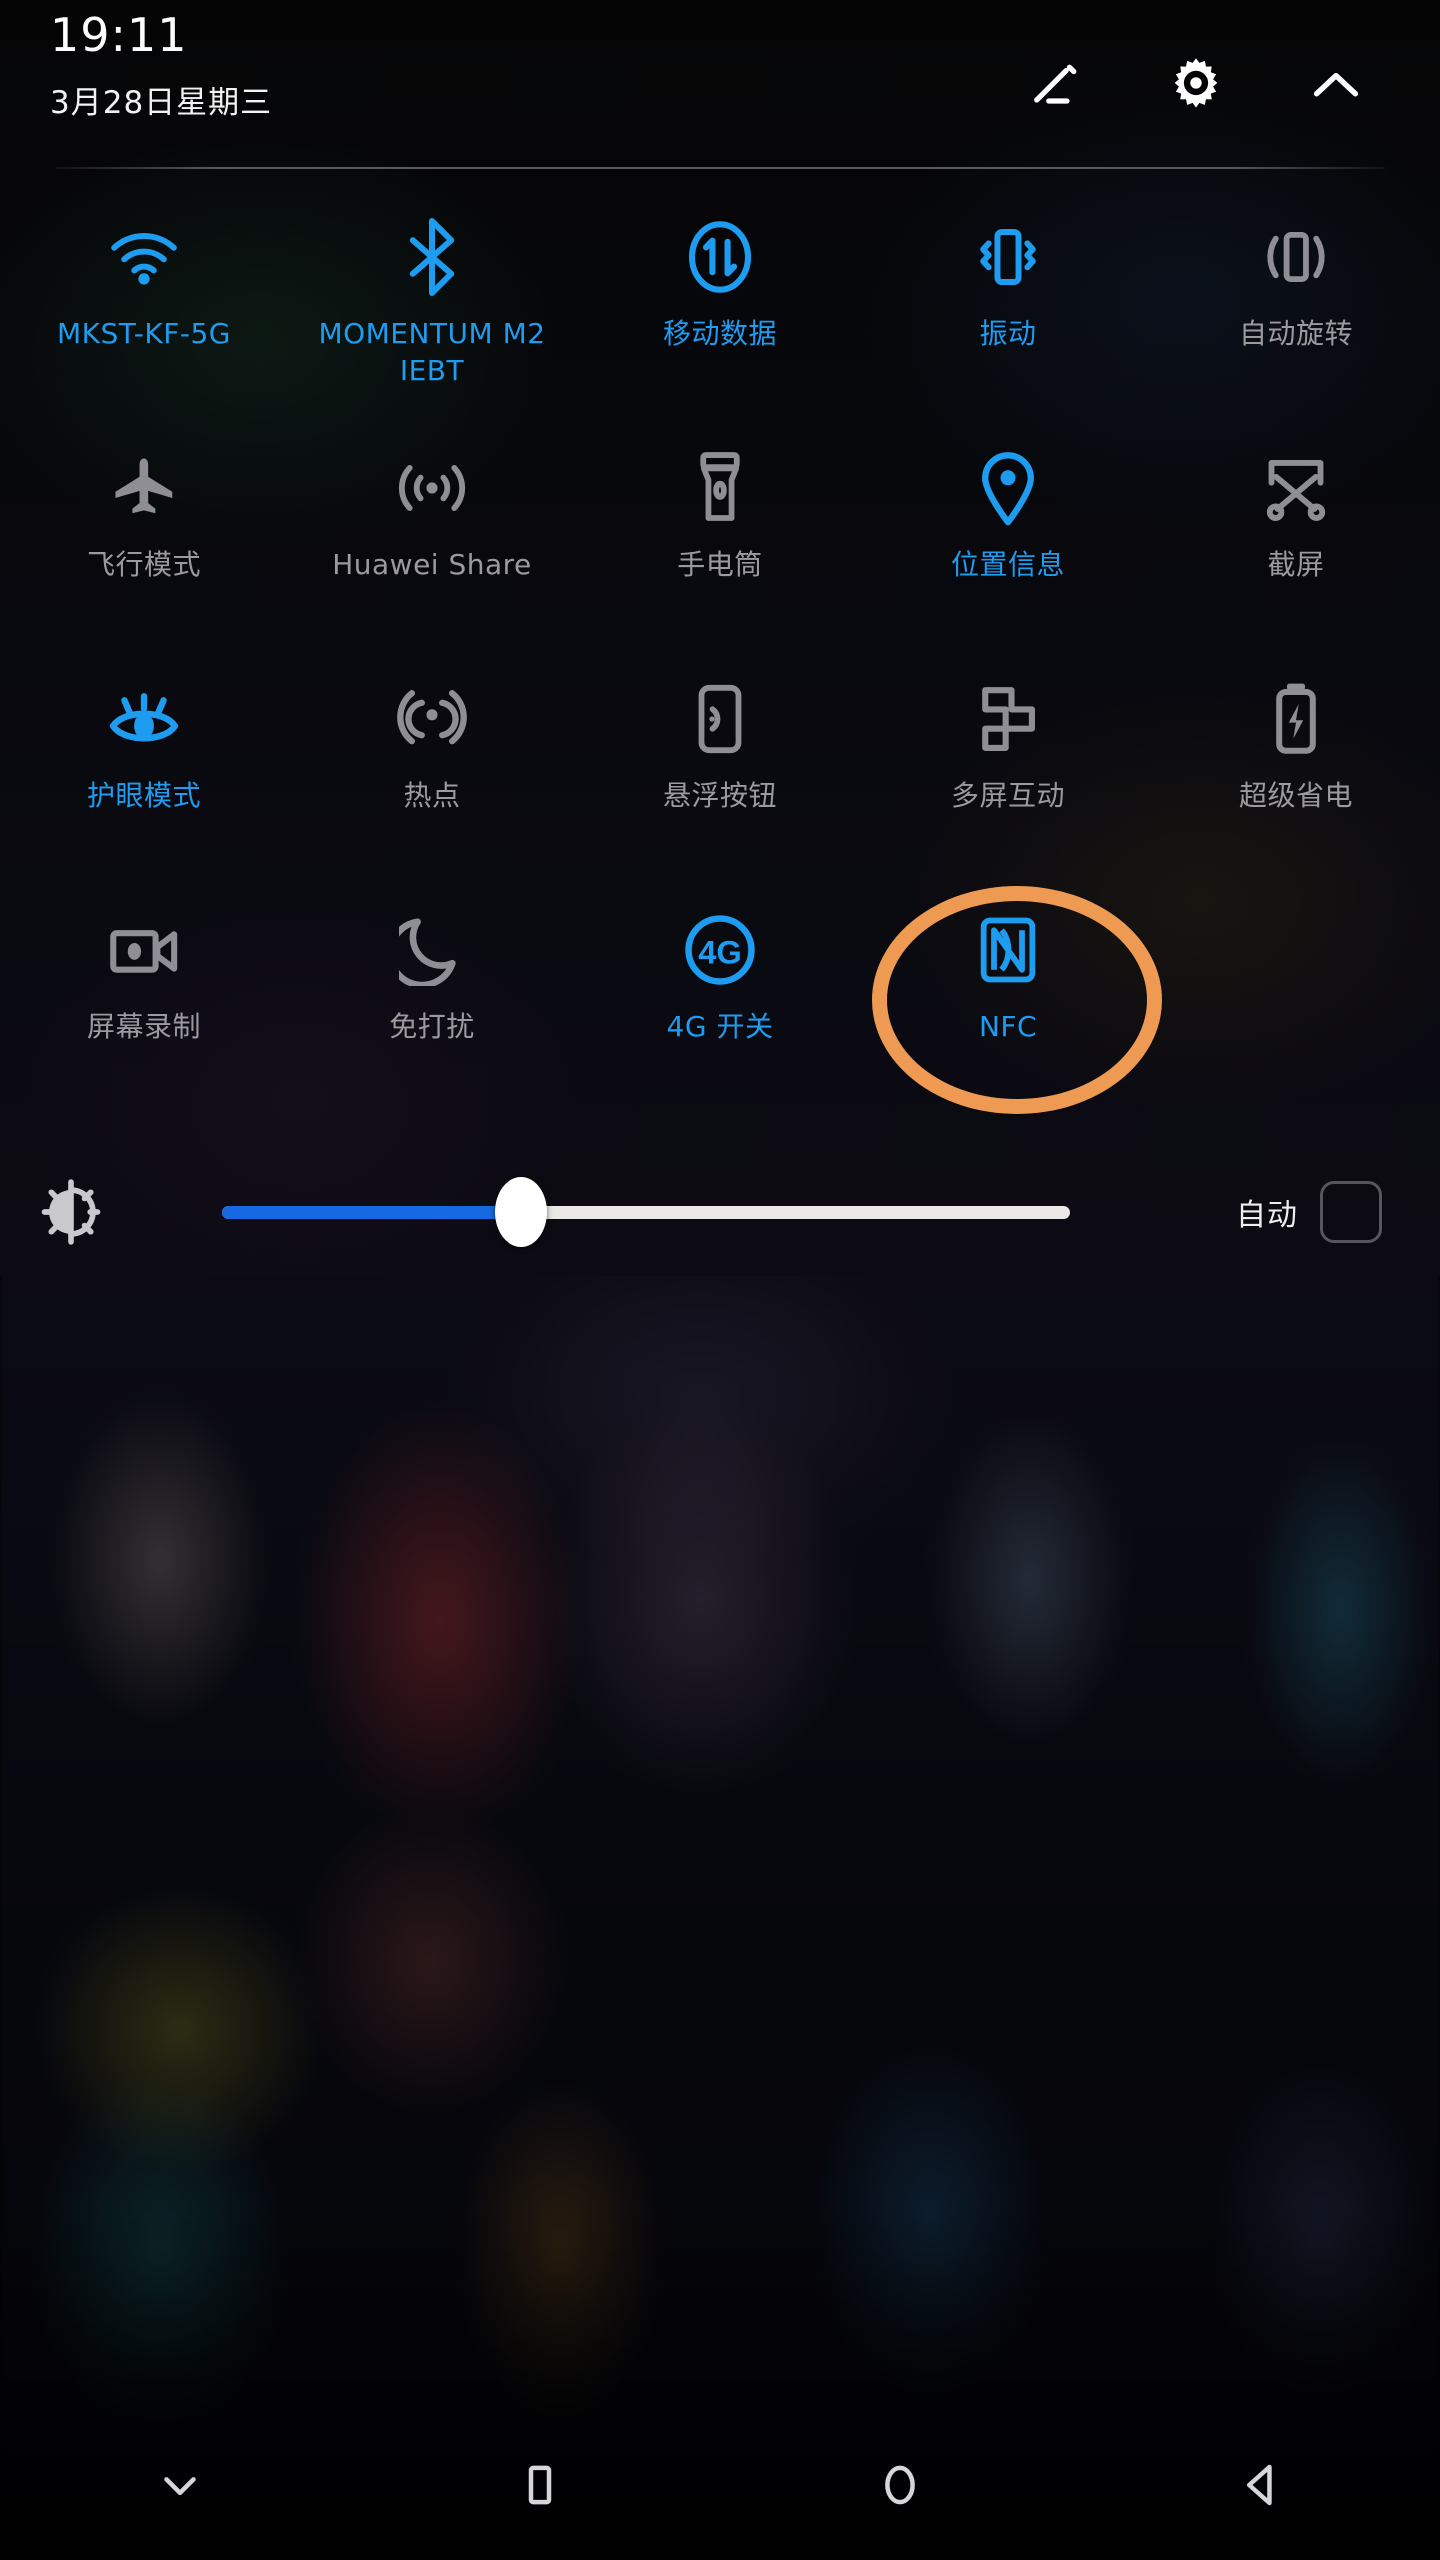 This screenshot has height=2560, width=1440. What do you see at coordinates (144, 488) in the screenshot?
I see `airplane-icon` at bounding box center [144, 488].